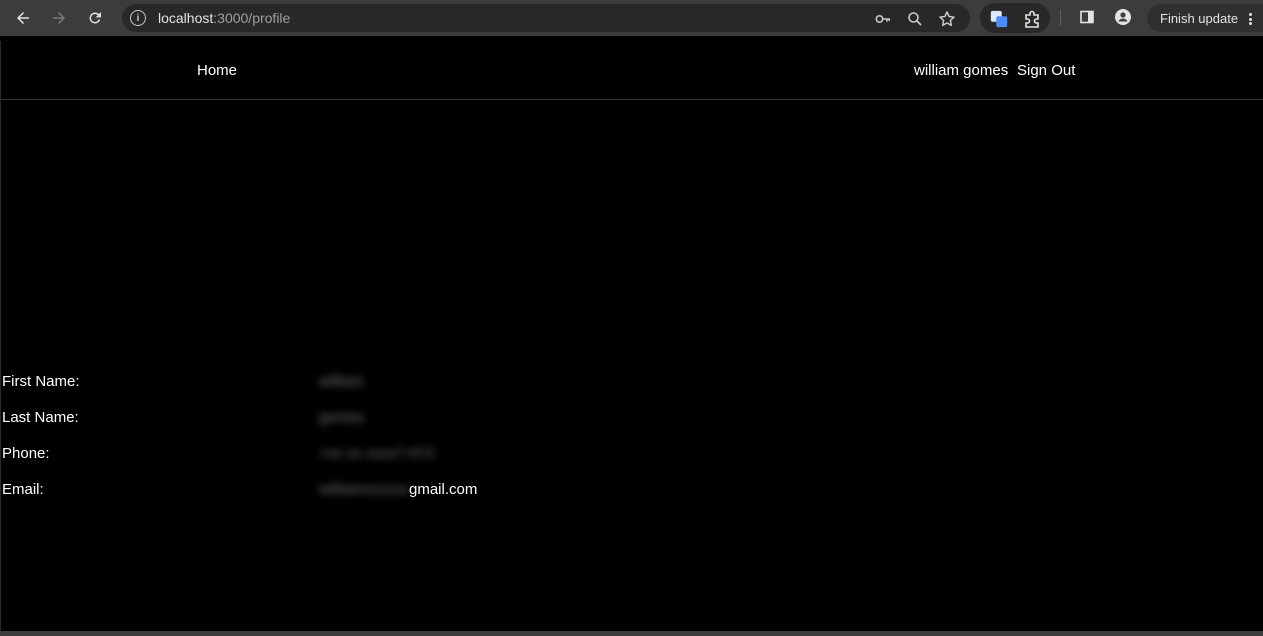  I want to click on finish-update-button: Finish update, so click(1205, 18).